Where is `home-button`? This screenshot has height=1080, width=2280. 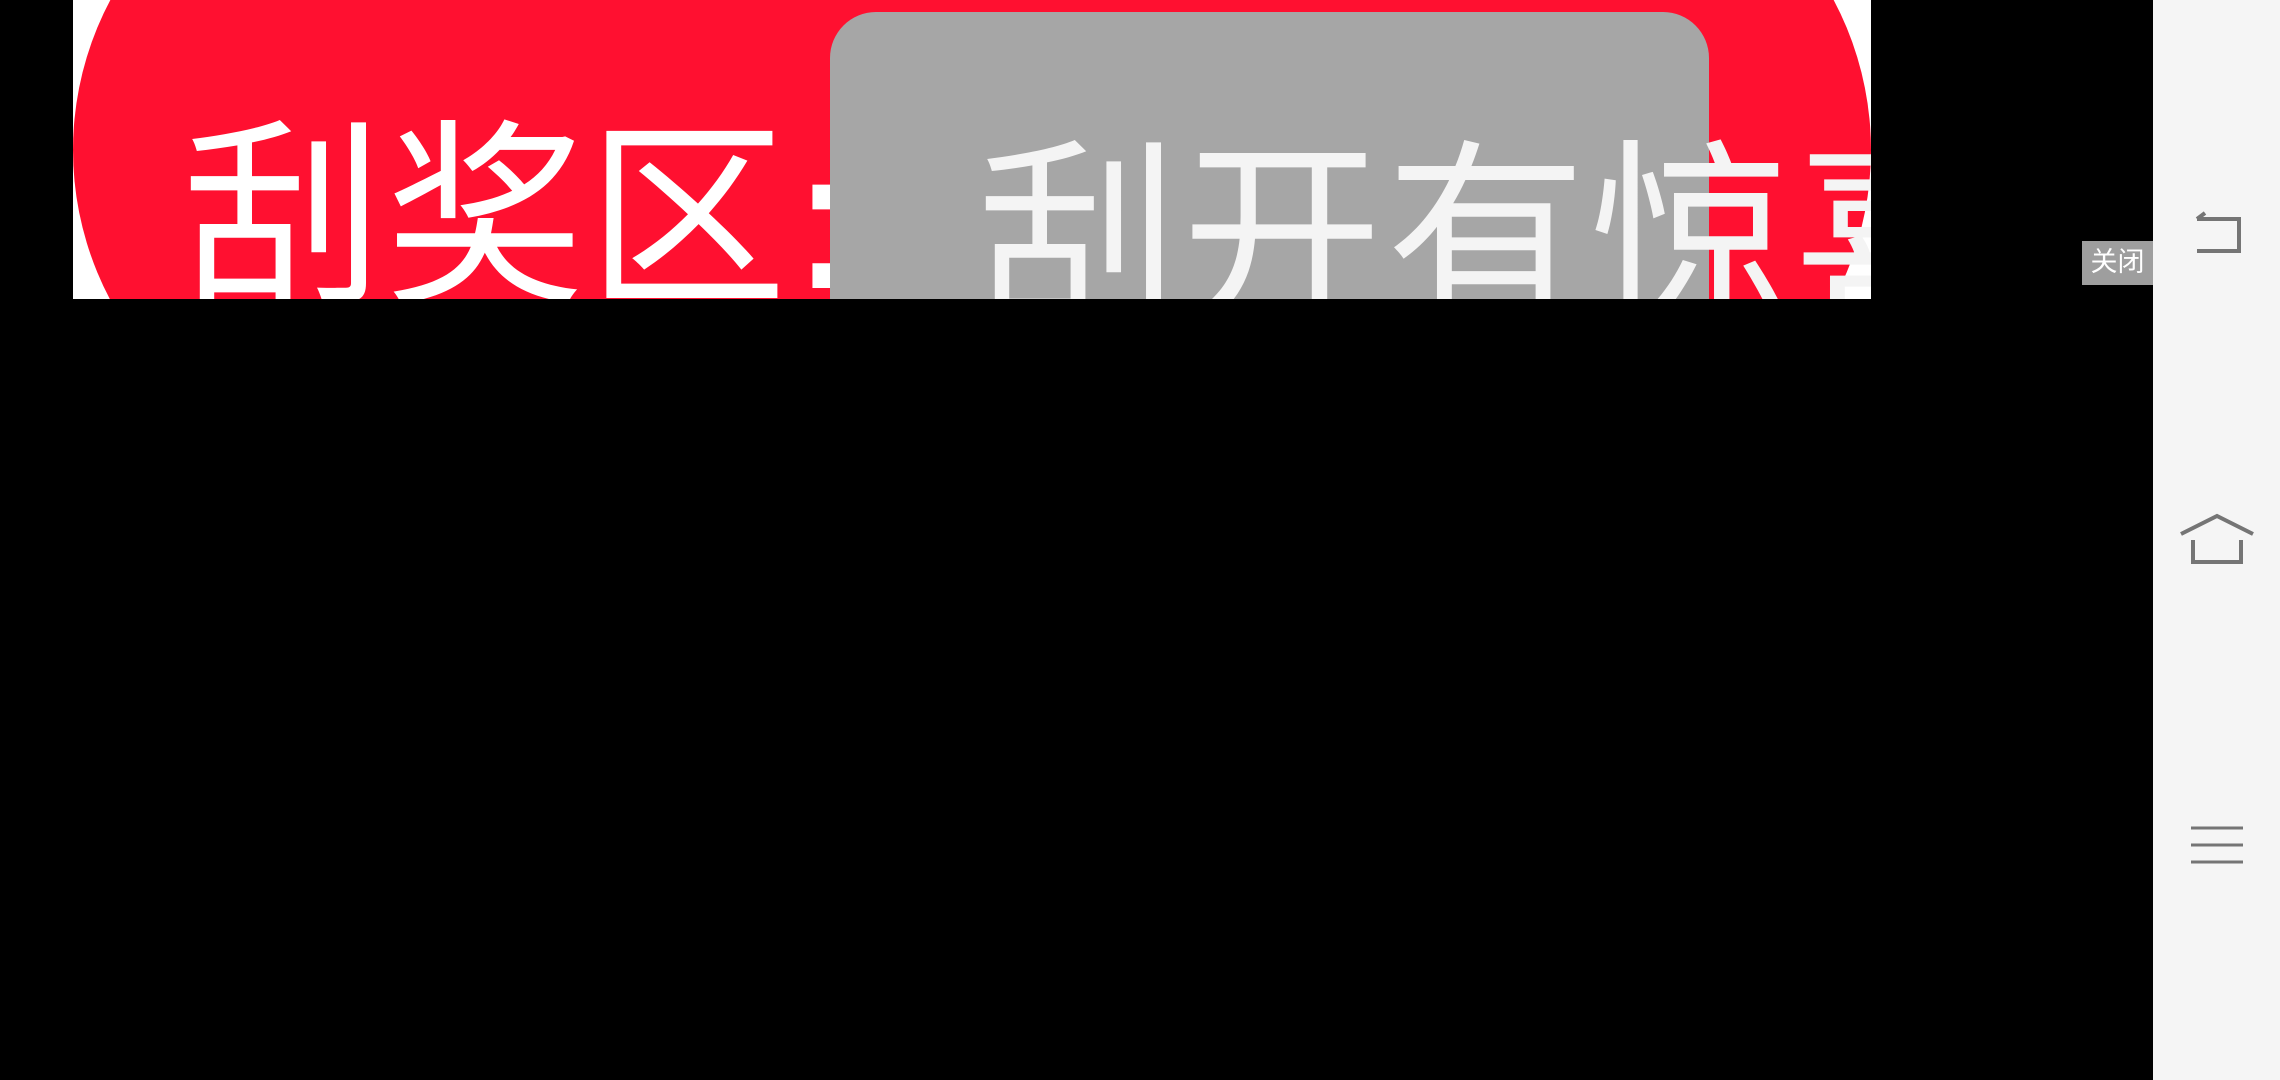
home-button is located at coordinates (2216, 540).